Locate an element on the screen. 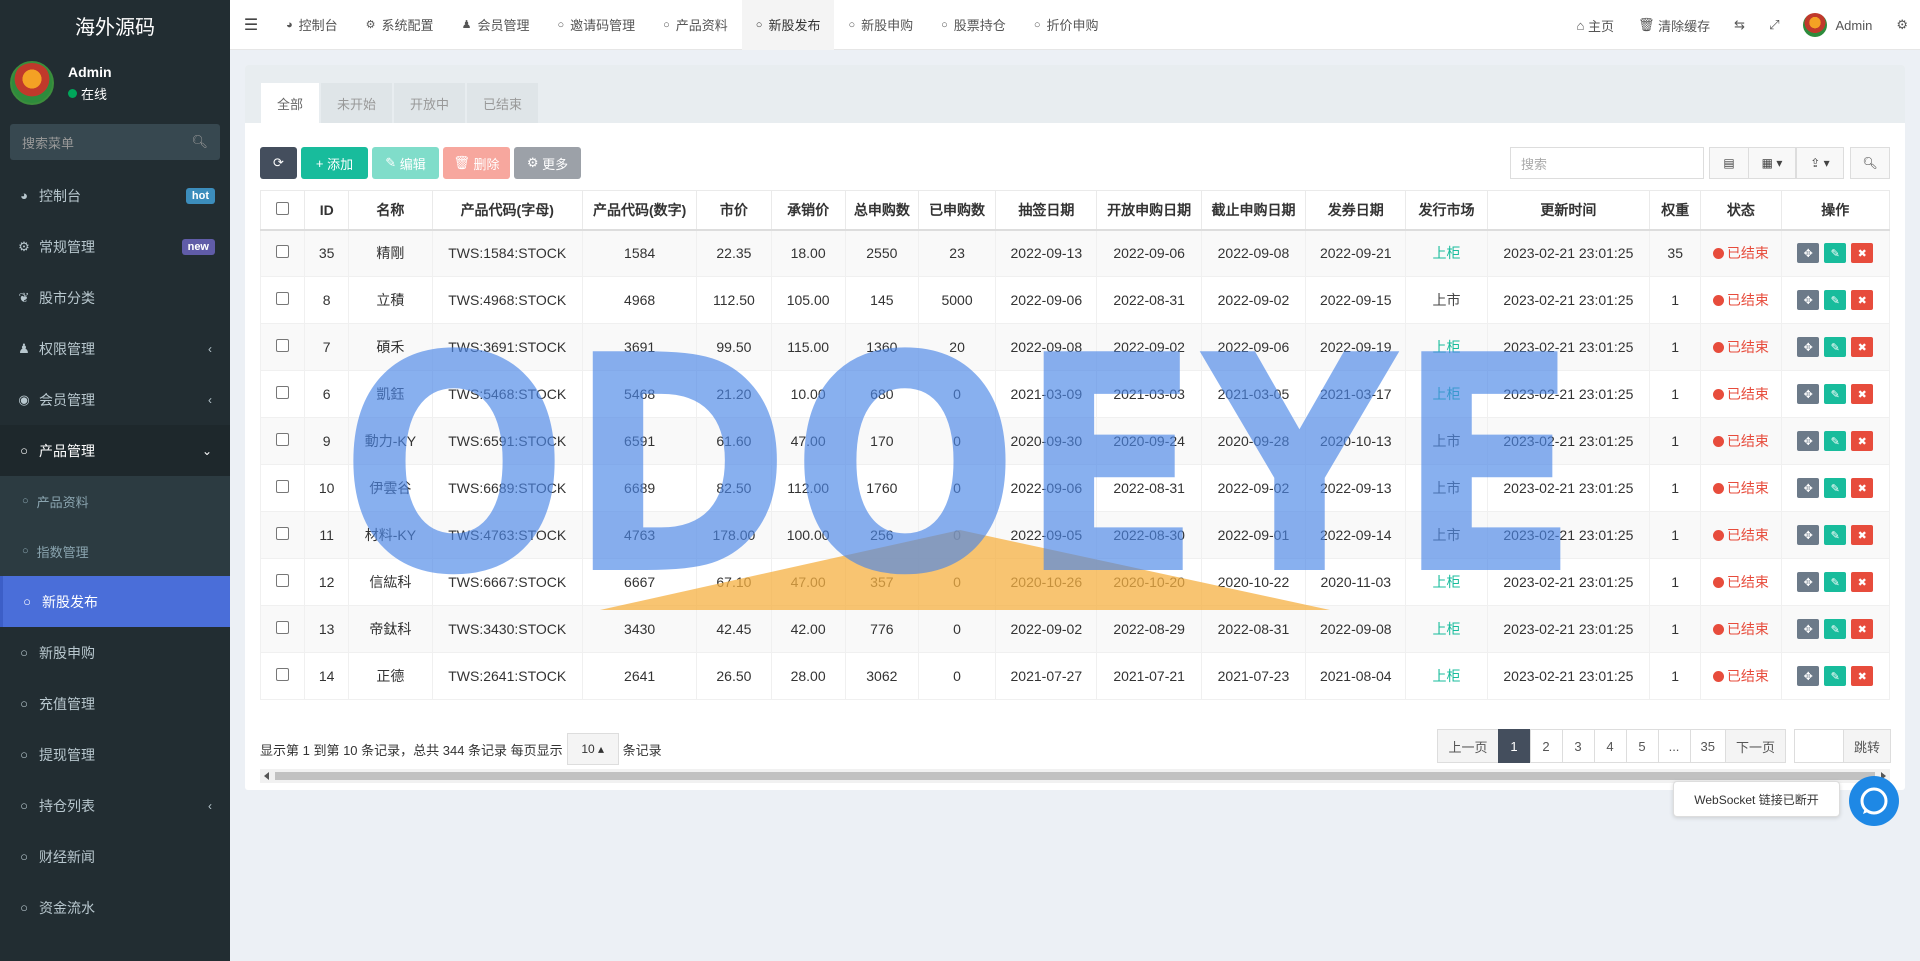 This screenshot has width=1920, height=961. column-header: 发行市场 is located at coordinates (1446, 210).